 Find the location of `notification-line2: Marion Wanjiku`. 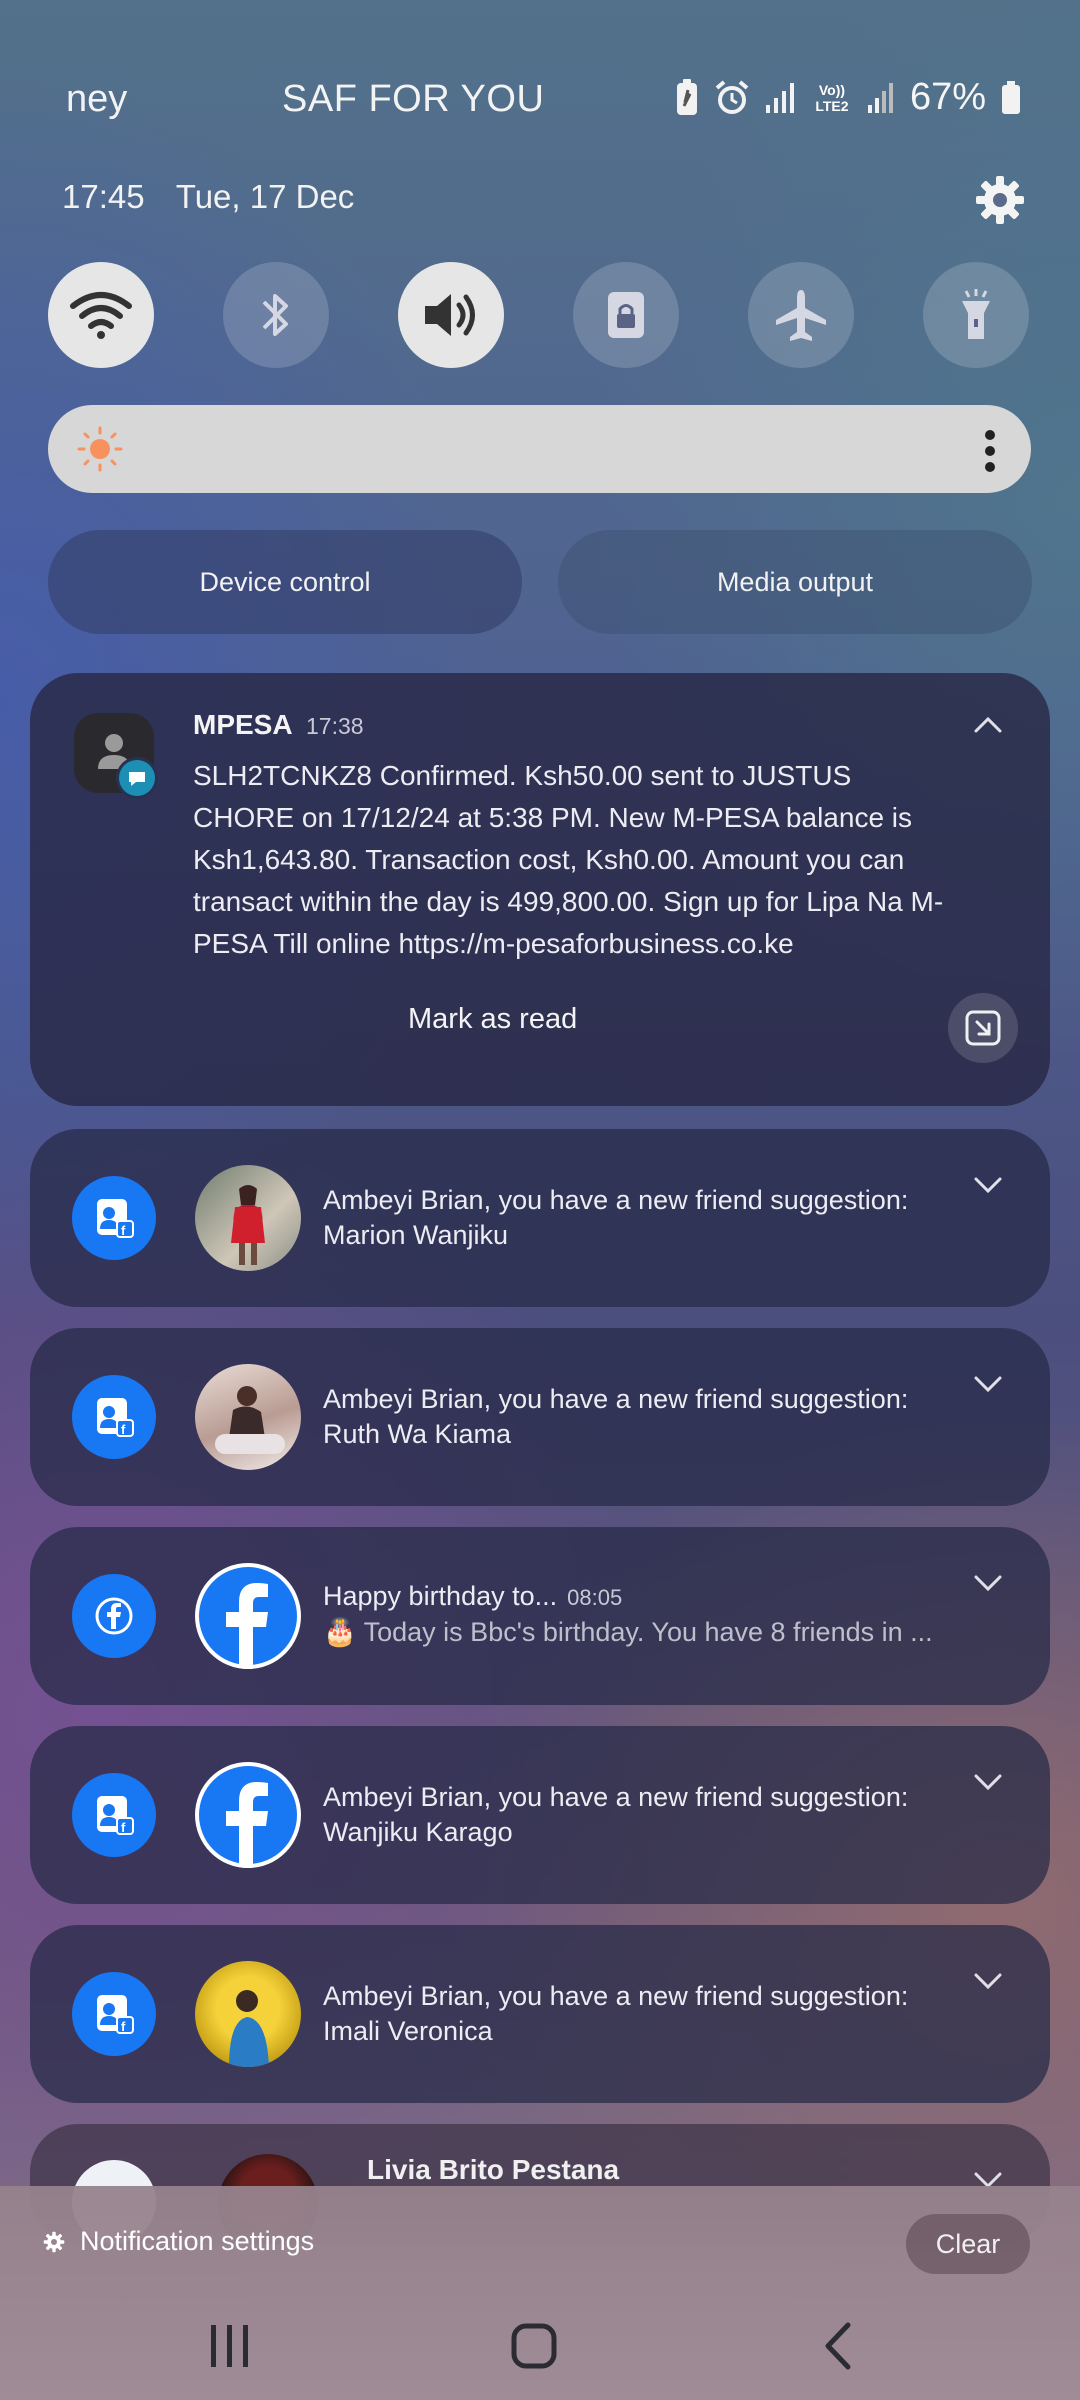

notification-line2: Marion Wanjiku is located at coordinates (416, 1235).